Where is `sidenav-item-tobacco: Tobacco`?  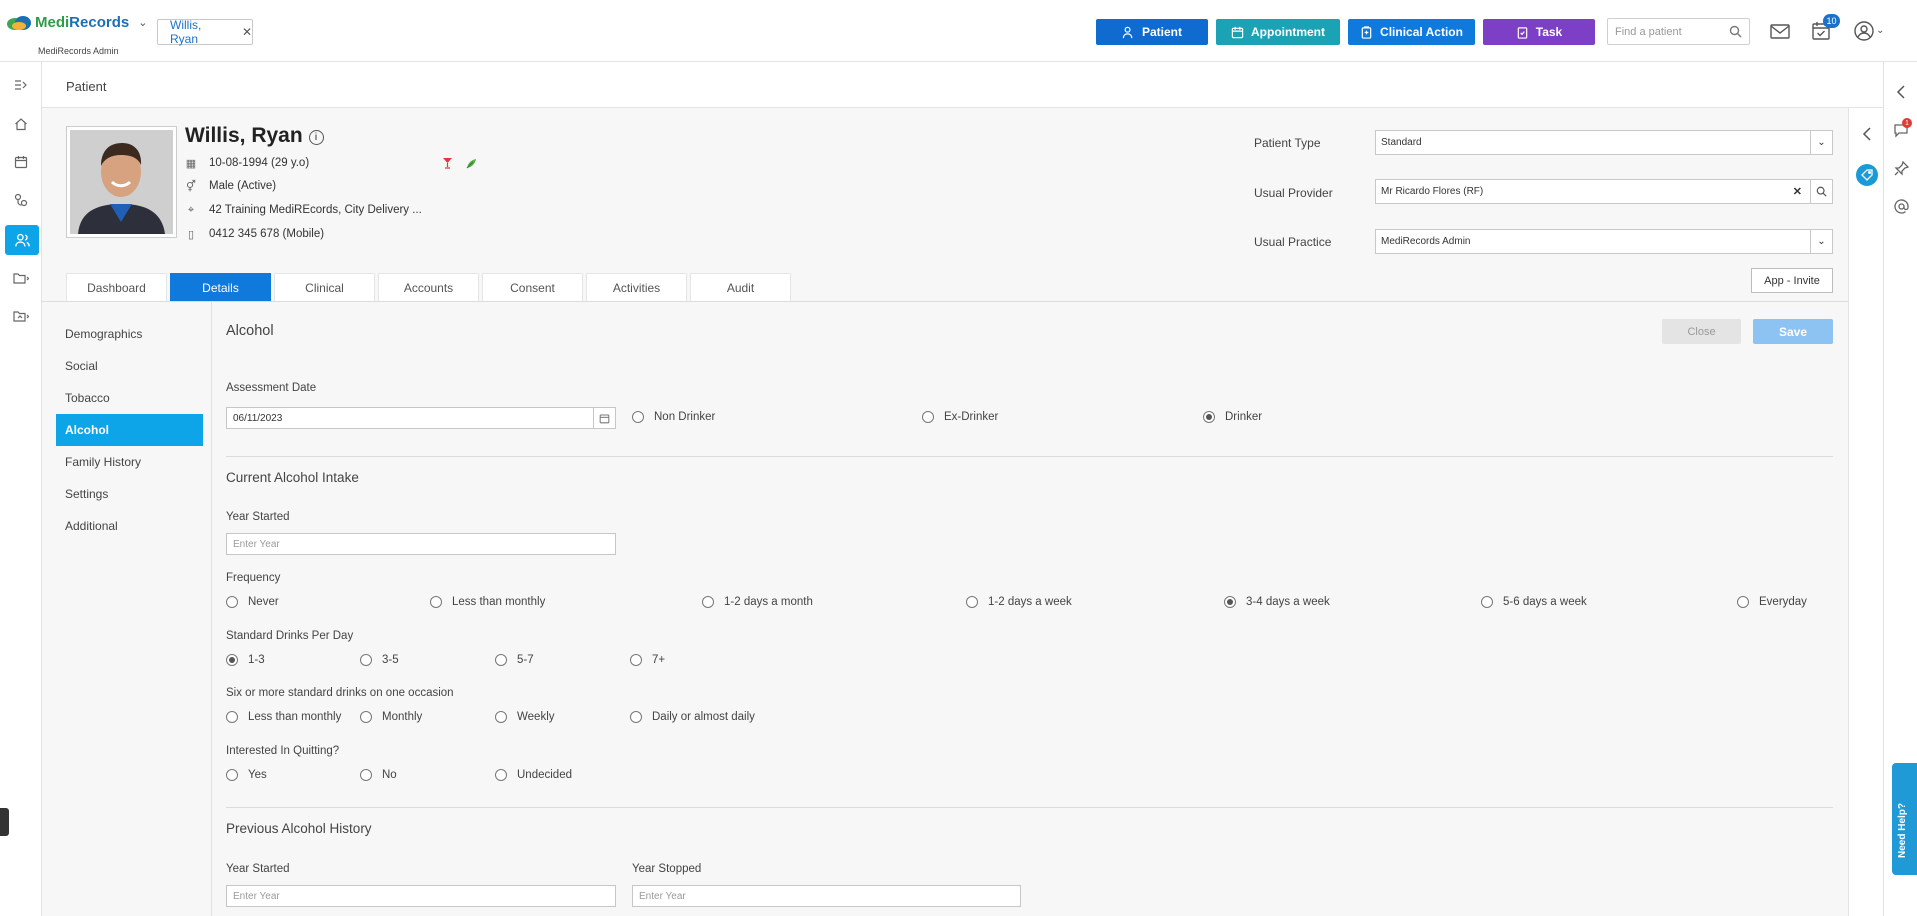 sidenav-item-tobacco: Tobacco is located at coordinates (129, 398).